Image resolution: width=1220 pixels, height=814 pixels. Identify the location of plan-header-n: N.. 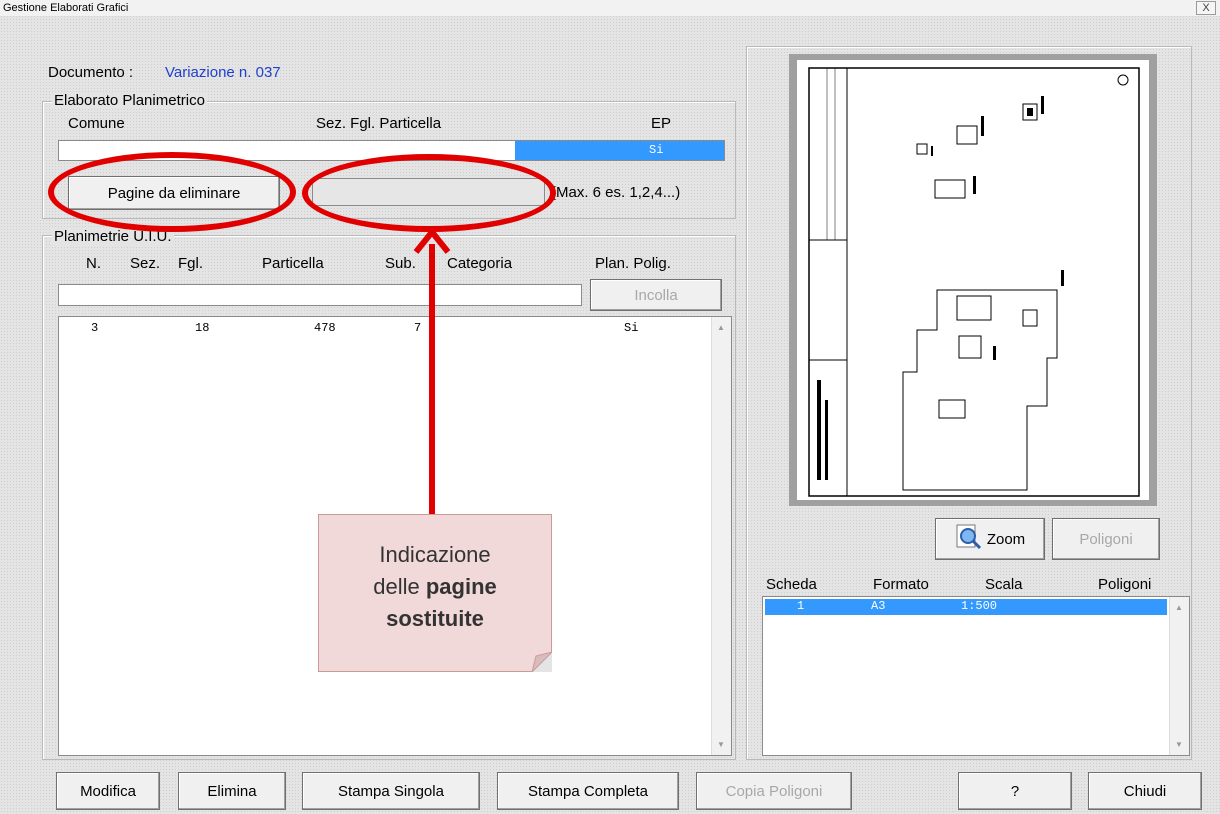
(93, 263).